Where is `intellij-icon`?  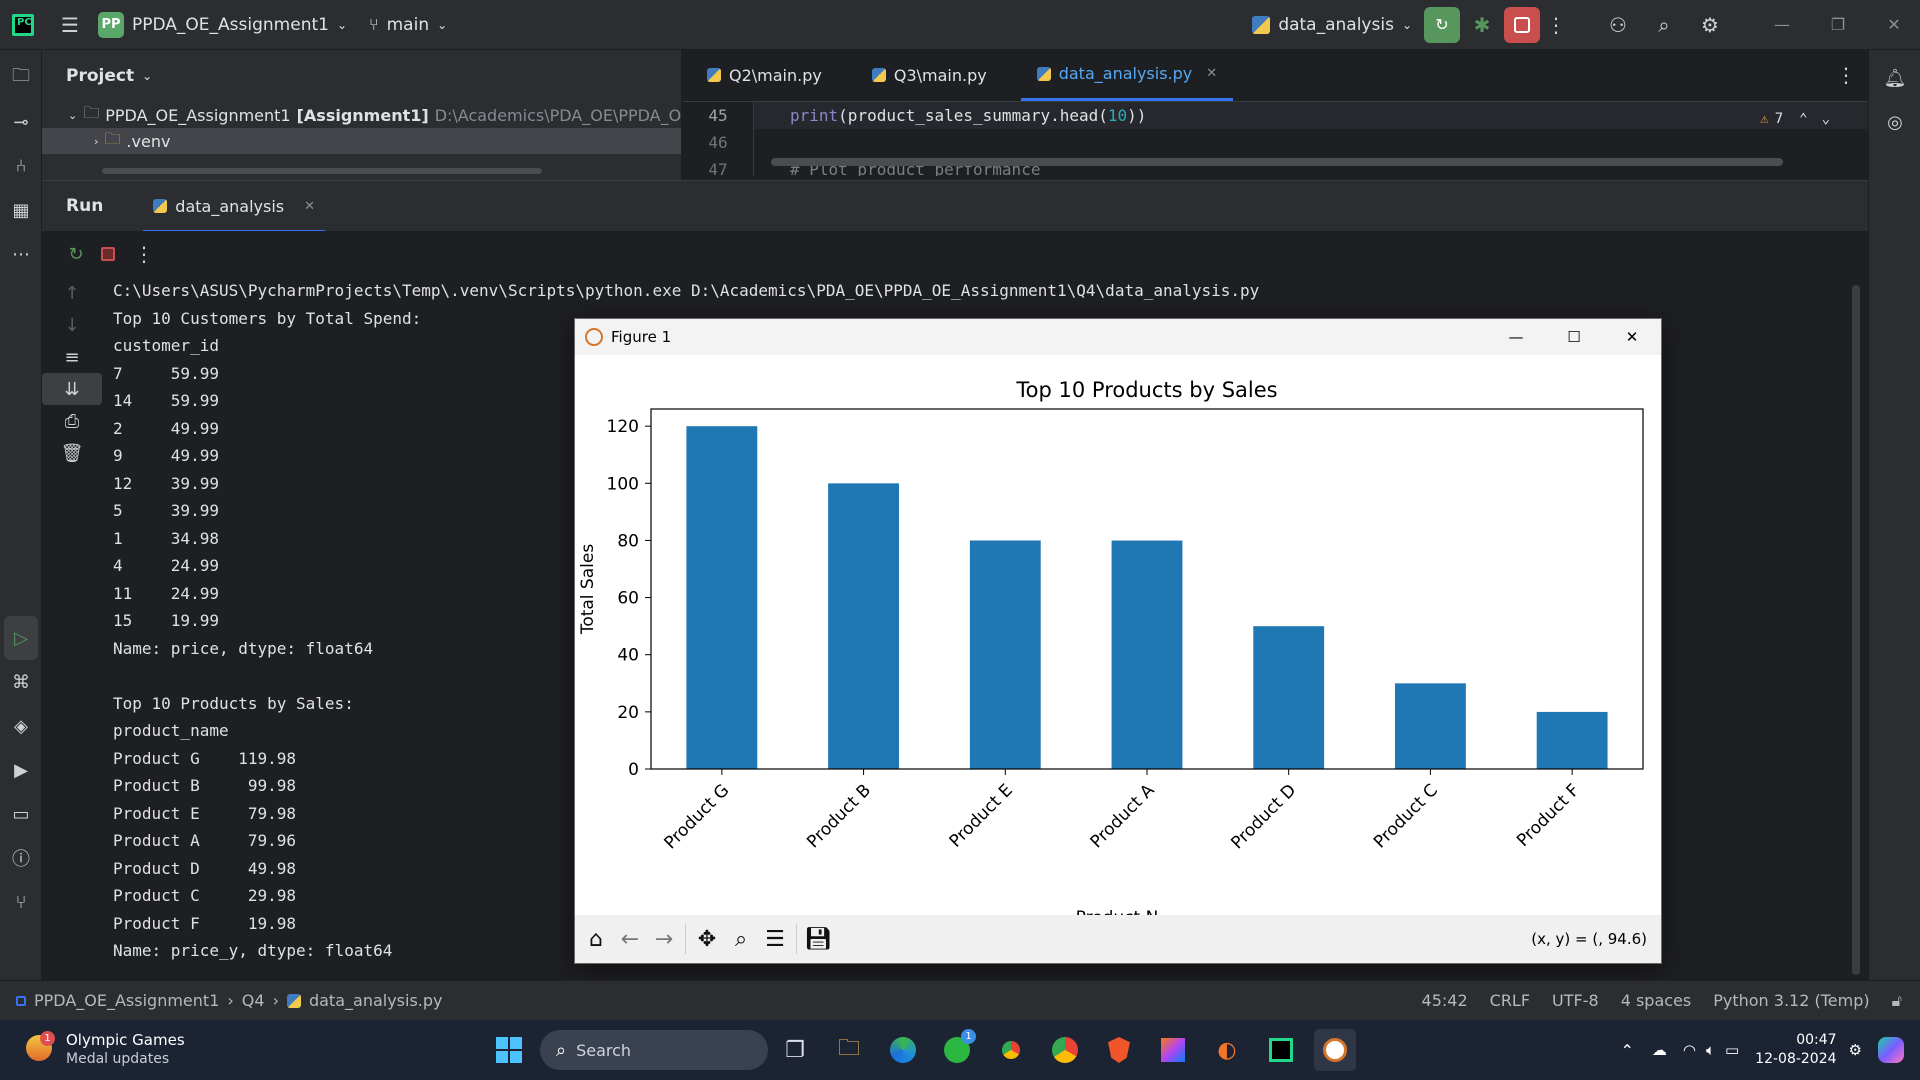 intellij-icon is located at coordinates (1173, 1050).